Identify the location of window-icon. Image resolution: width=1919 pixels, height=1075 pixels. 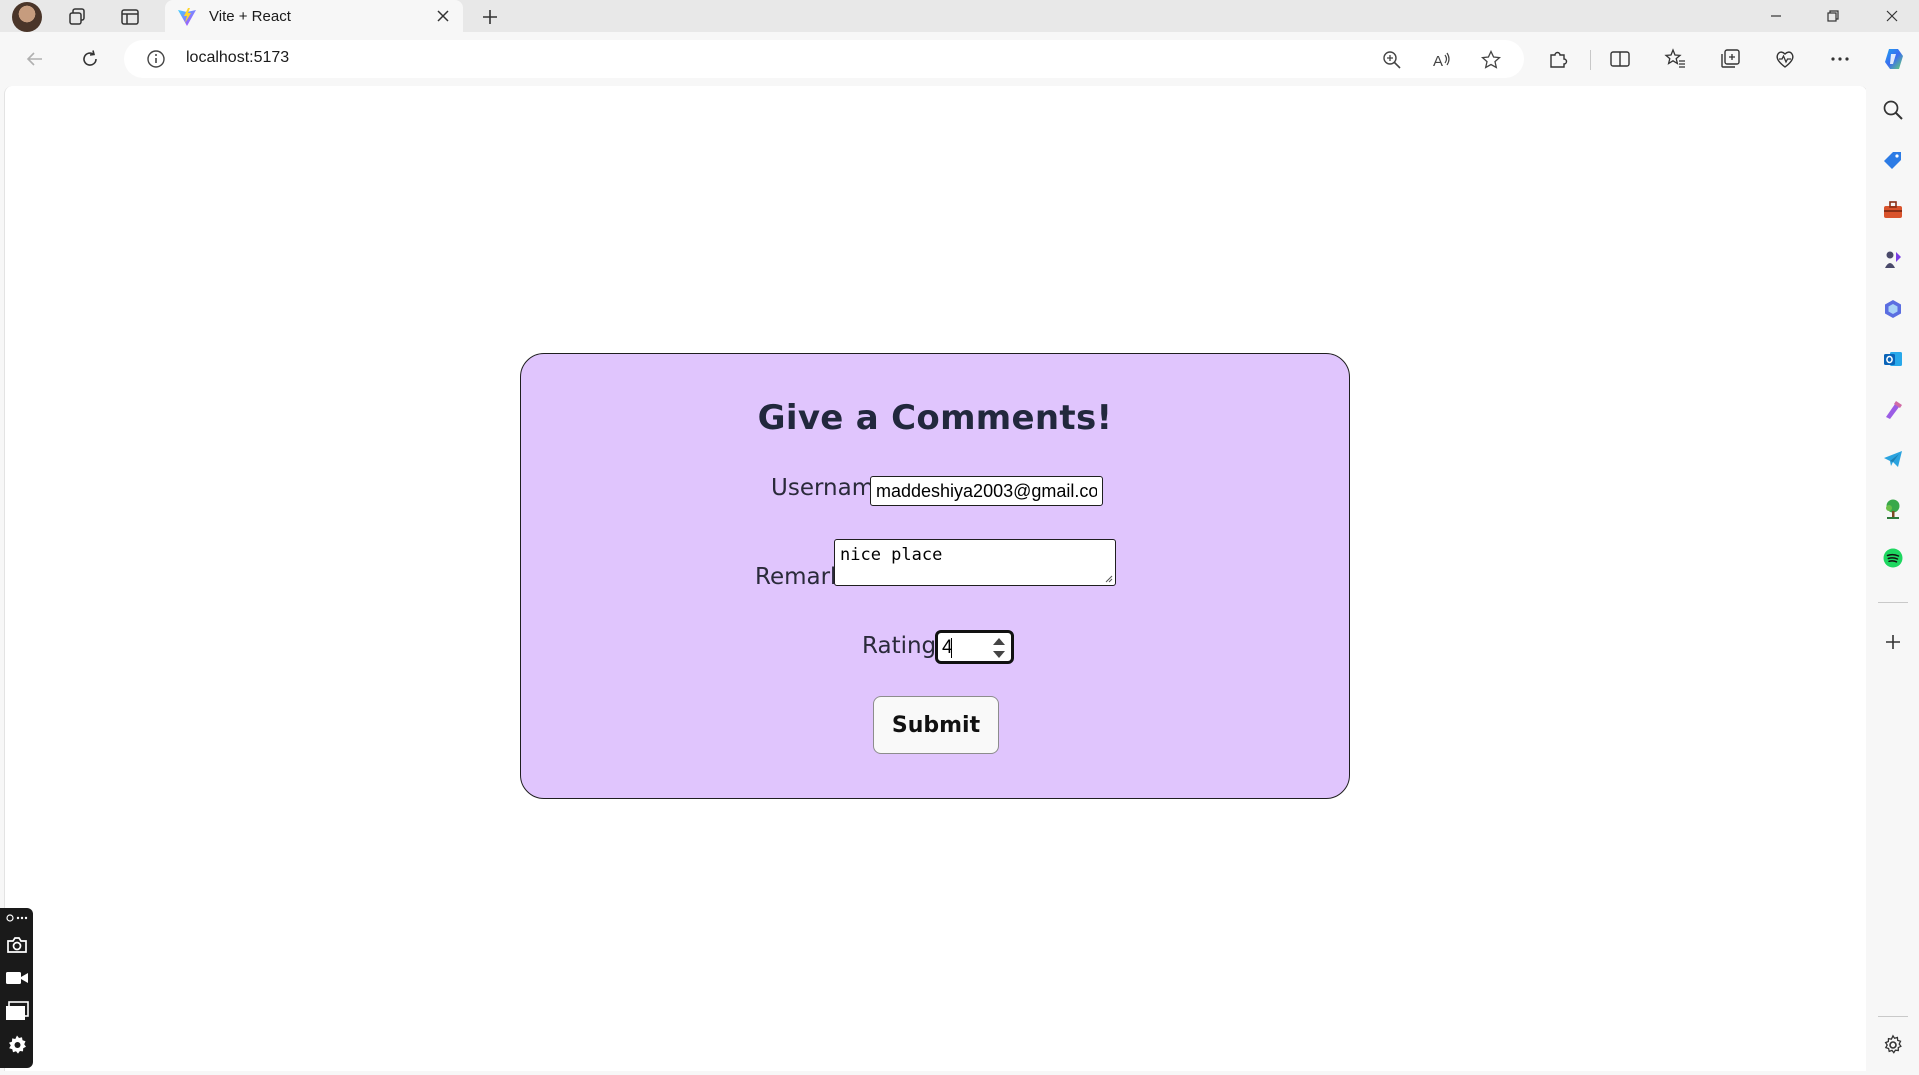
(16, 1010).